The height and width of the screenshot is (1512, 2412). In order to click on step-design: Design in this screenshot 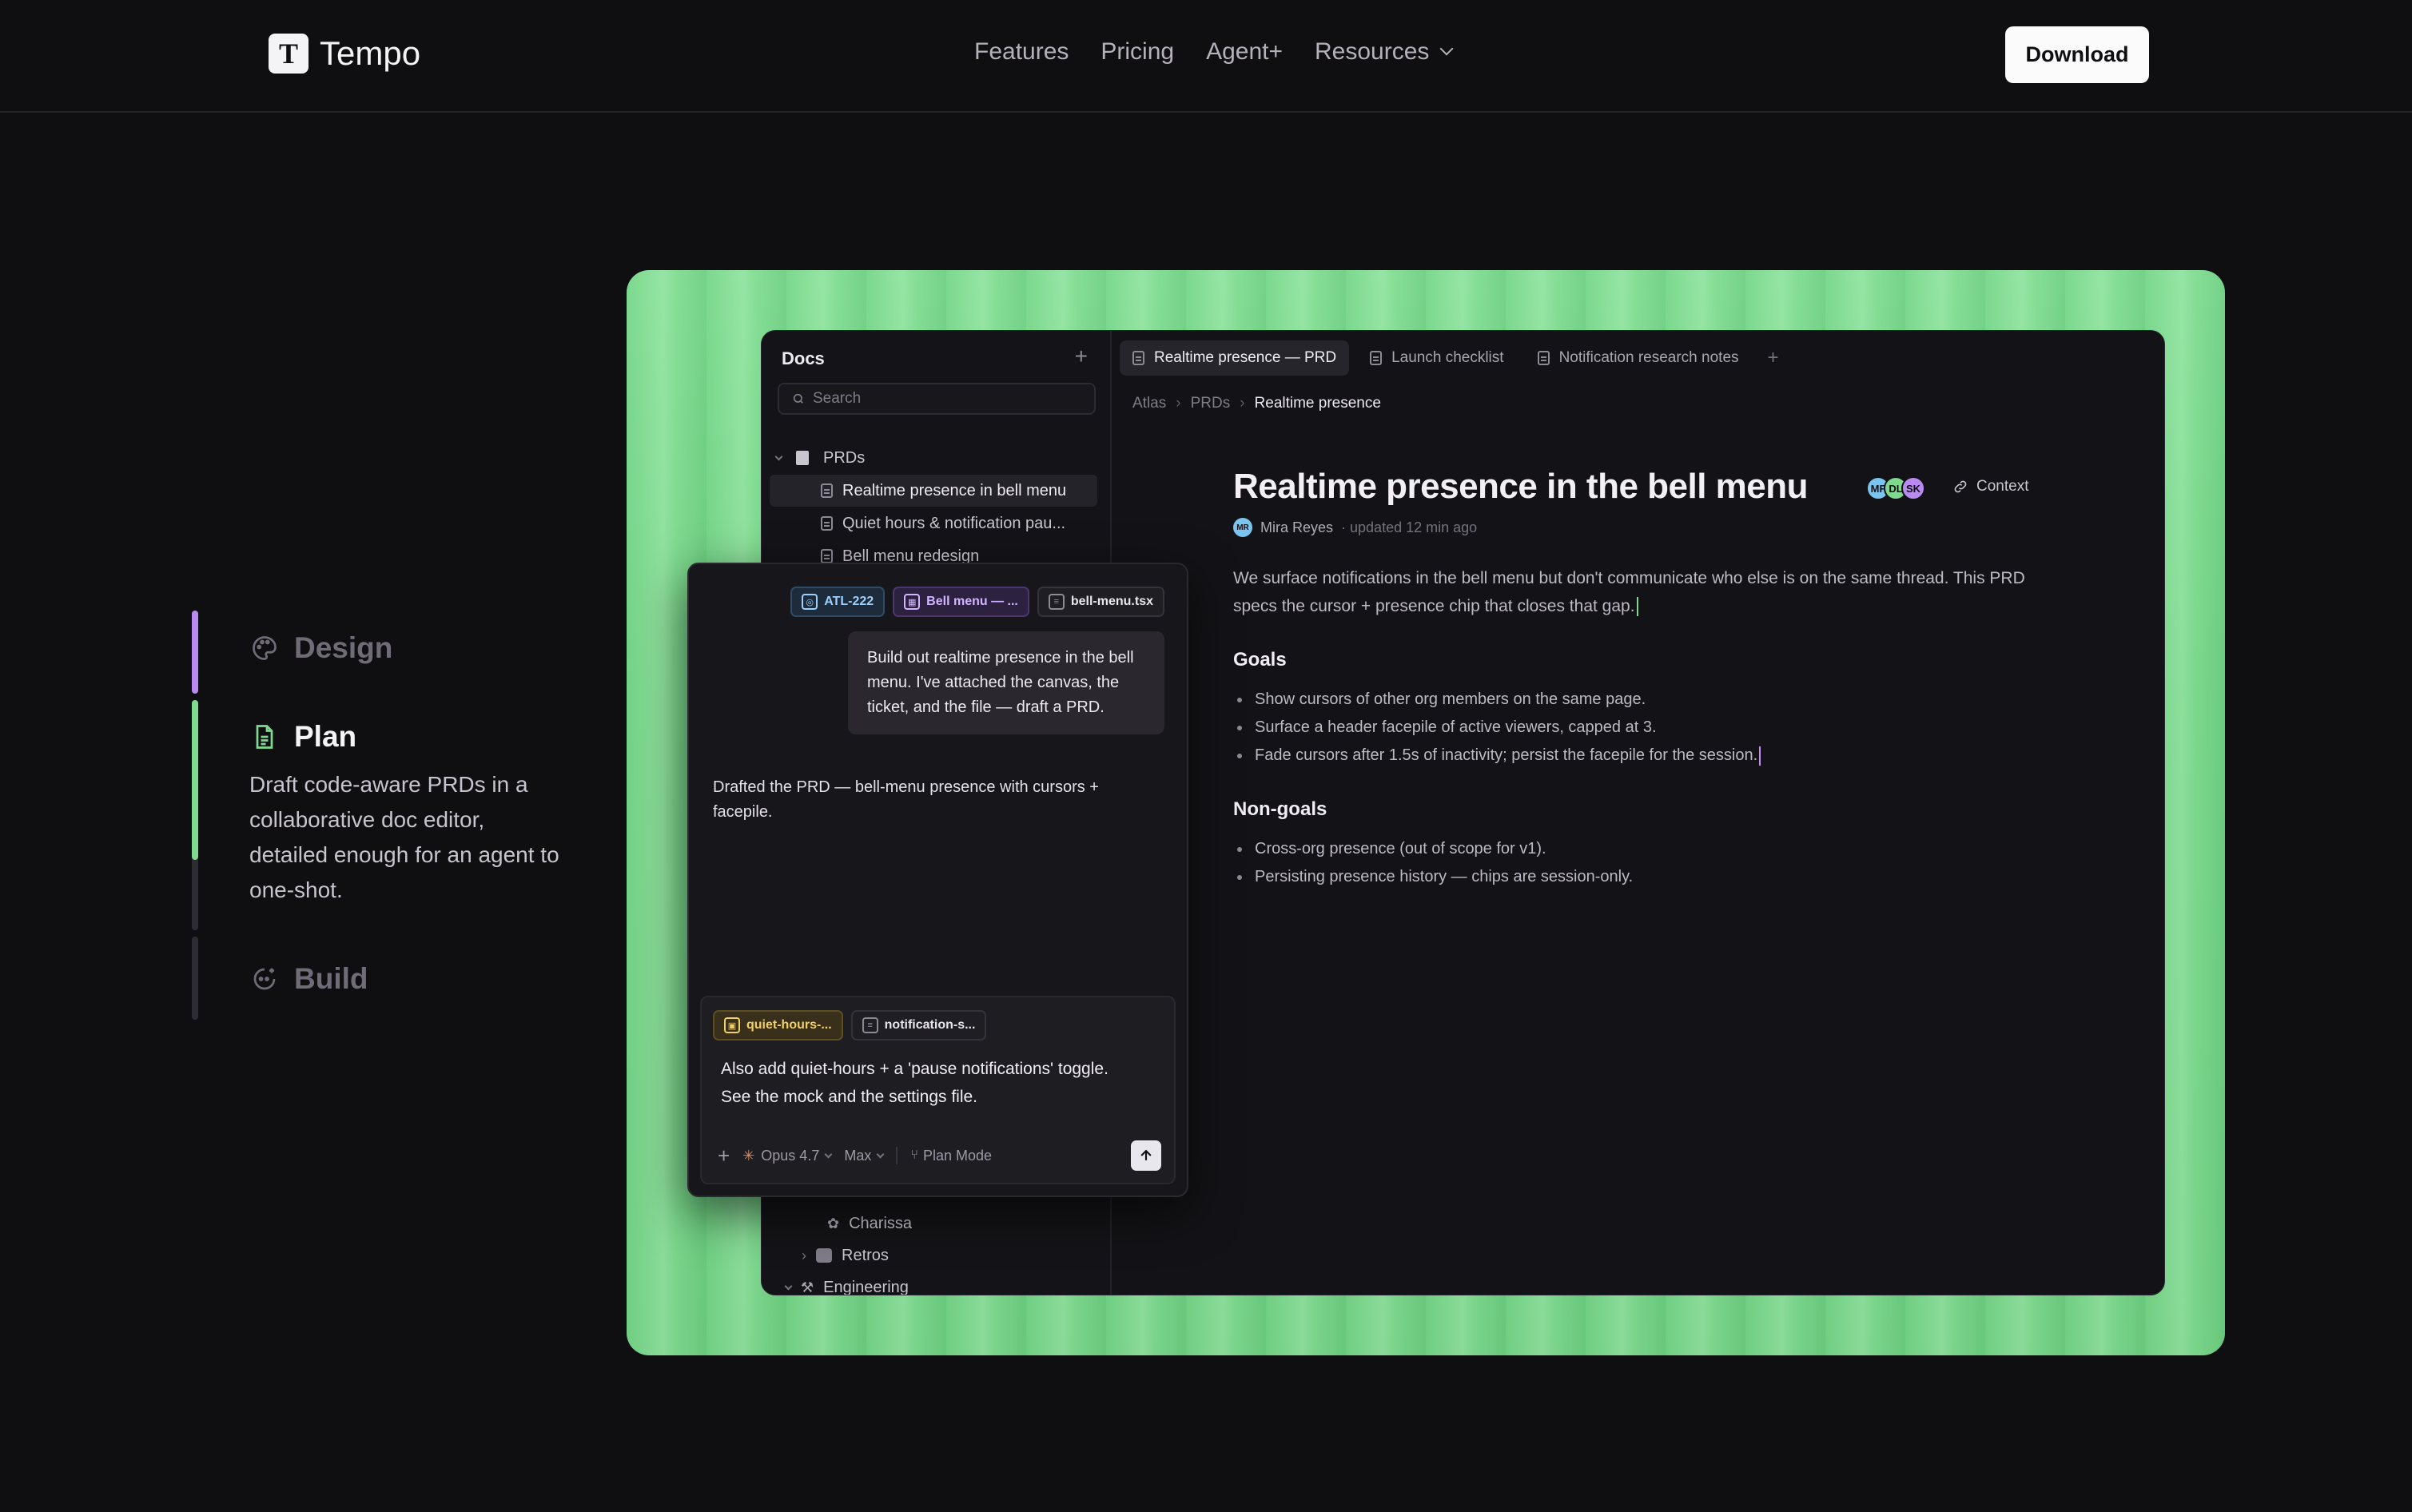, I will do `click(320, 648)`.